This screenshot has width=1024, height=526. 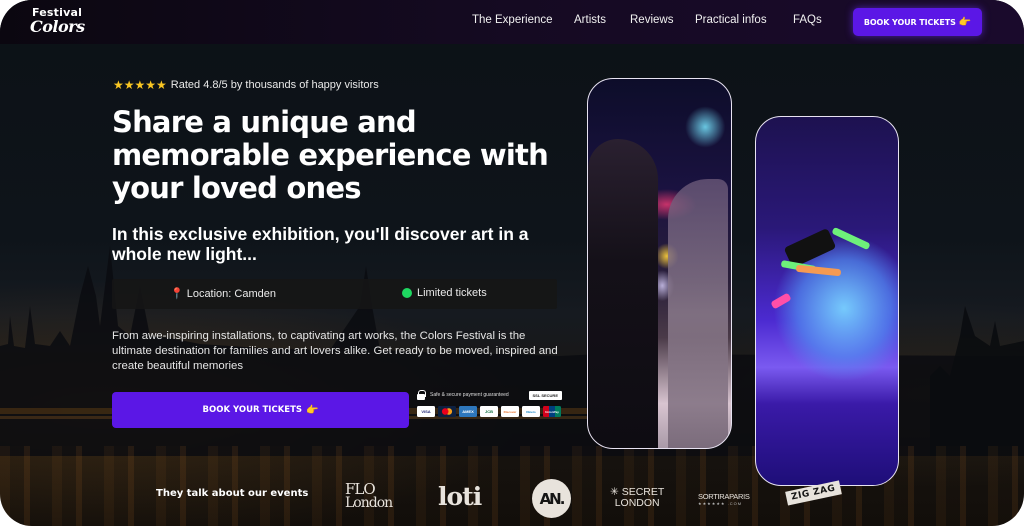 I want to click on nav-item-the-experience: The Experience, so click(x=512, y=20).